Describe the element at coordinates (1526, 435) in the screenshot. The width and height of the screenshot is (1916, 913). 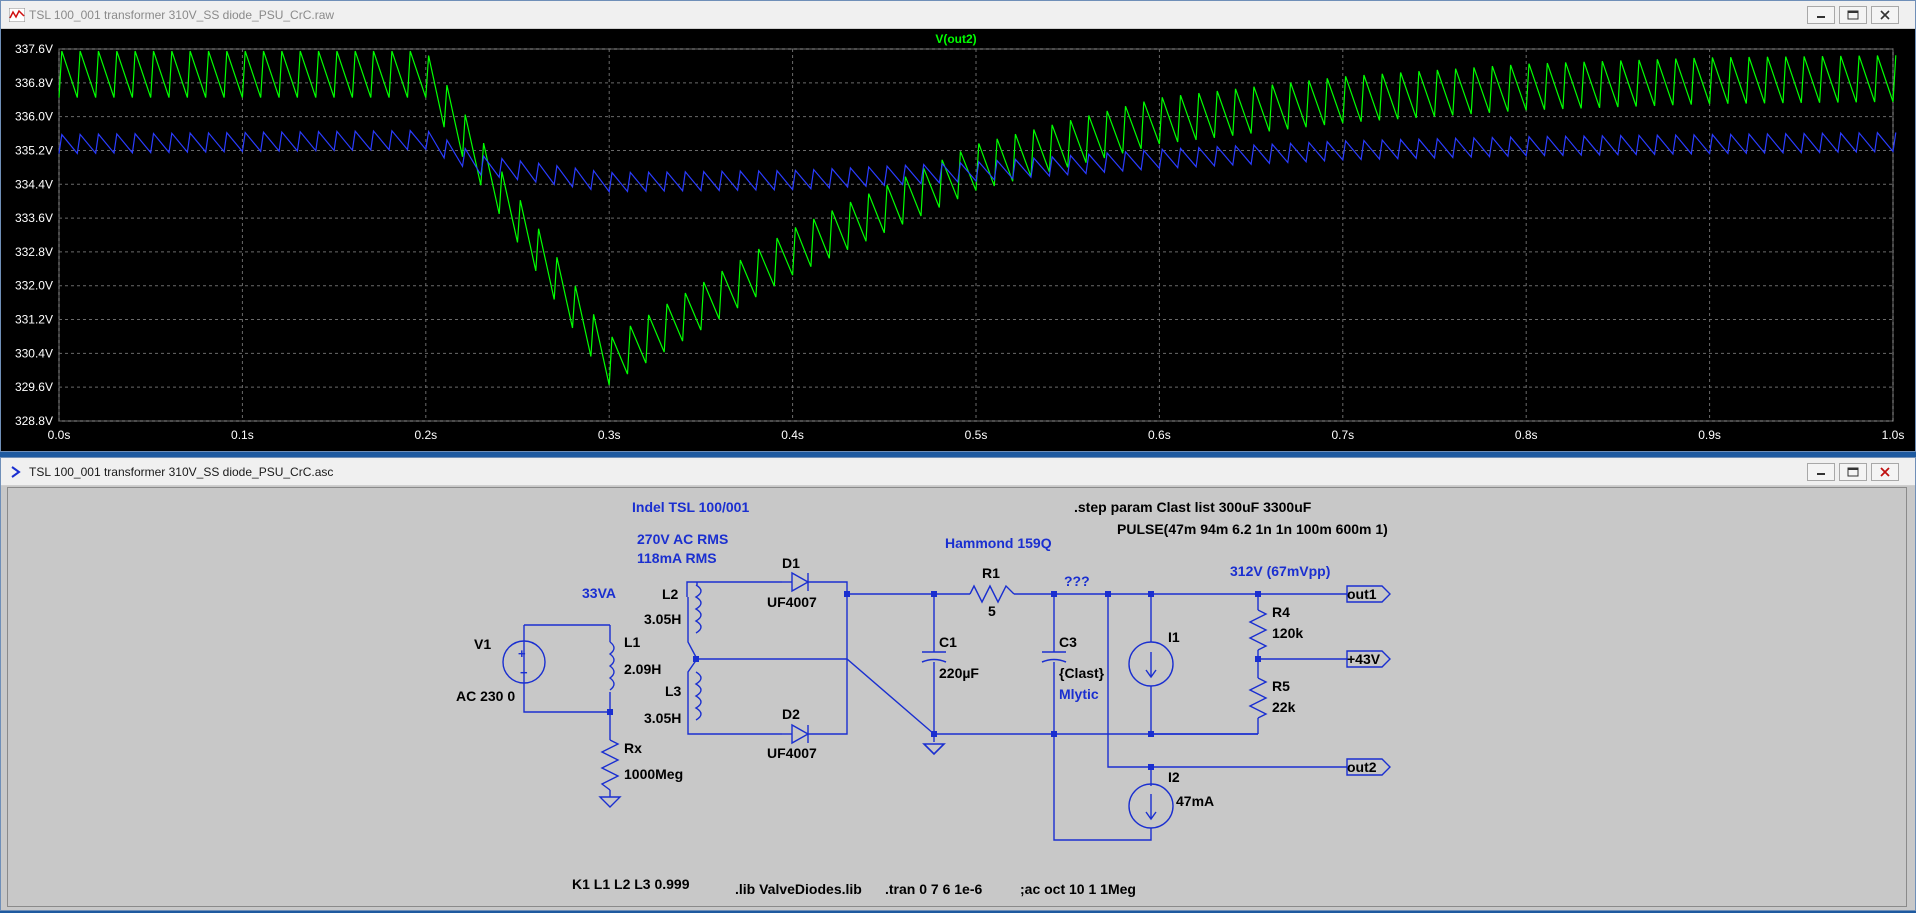
I see `x-tick-label: 0.8s` at that location.